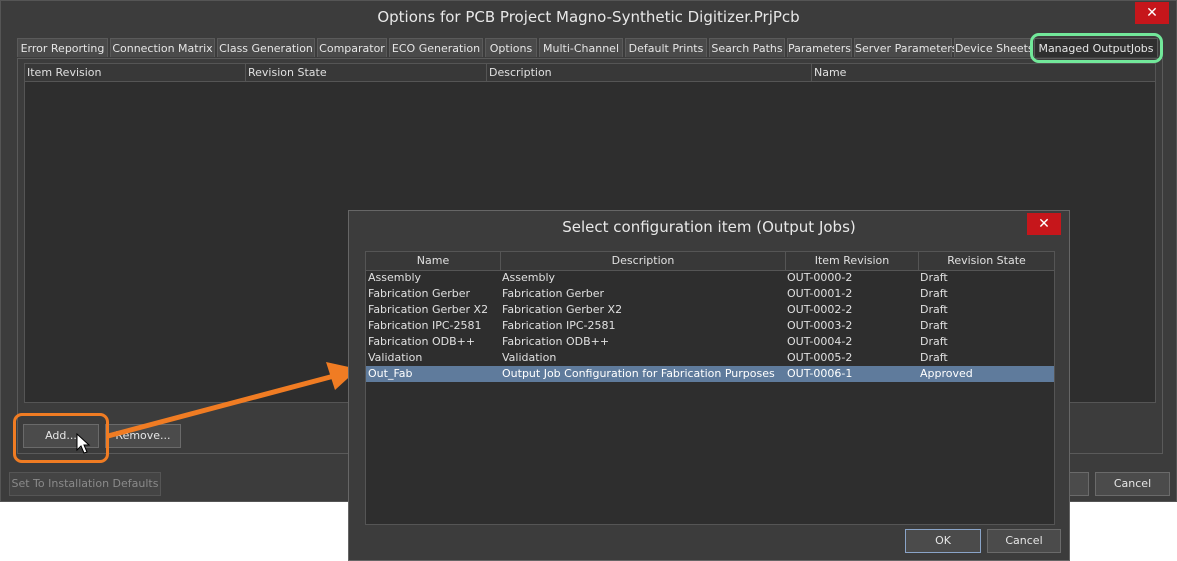  Describe the element at coordinates (820, 373) in the screenshot. I see `item-revision: OUT-0006-1` at that location.